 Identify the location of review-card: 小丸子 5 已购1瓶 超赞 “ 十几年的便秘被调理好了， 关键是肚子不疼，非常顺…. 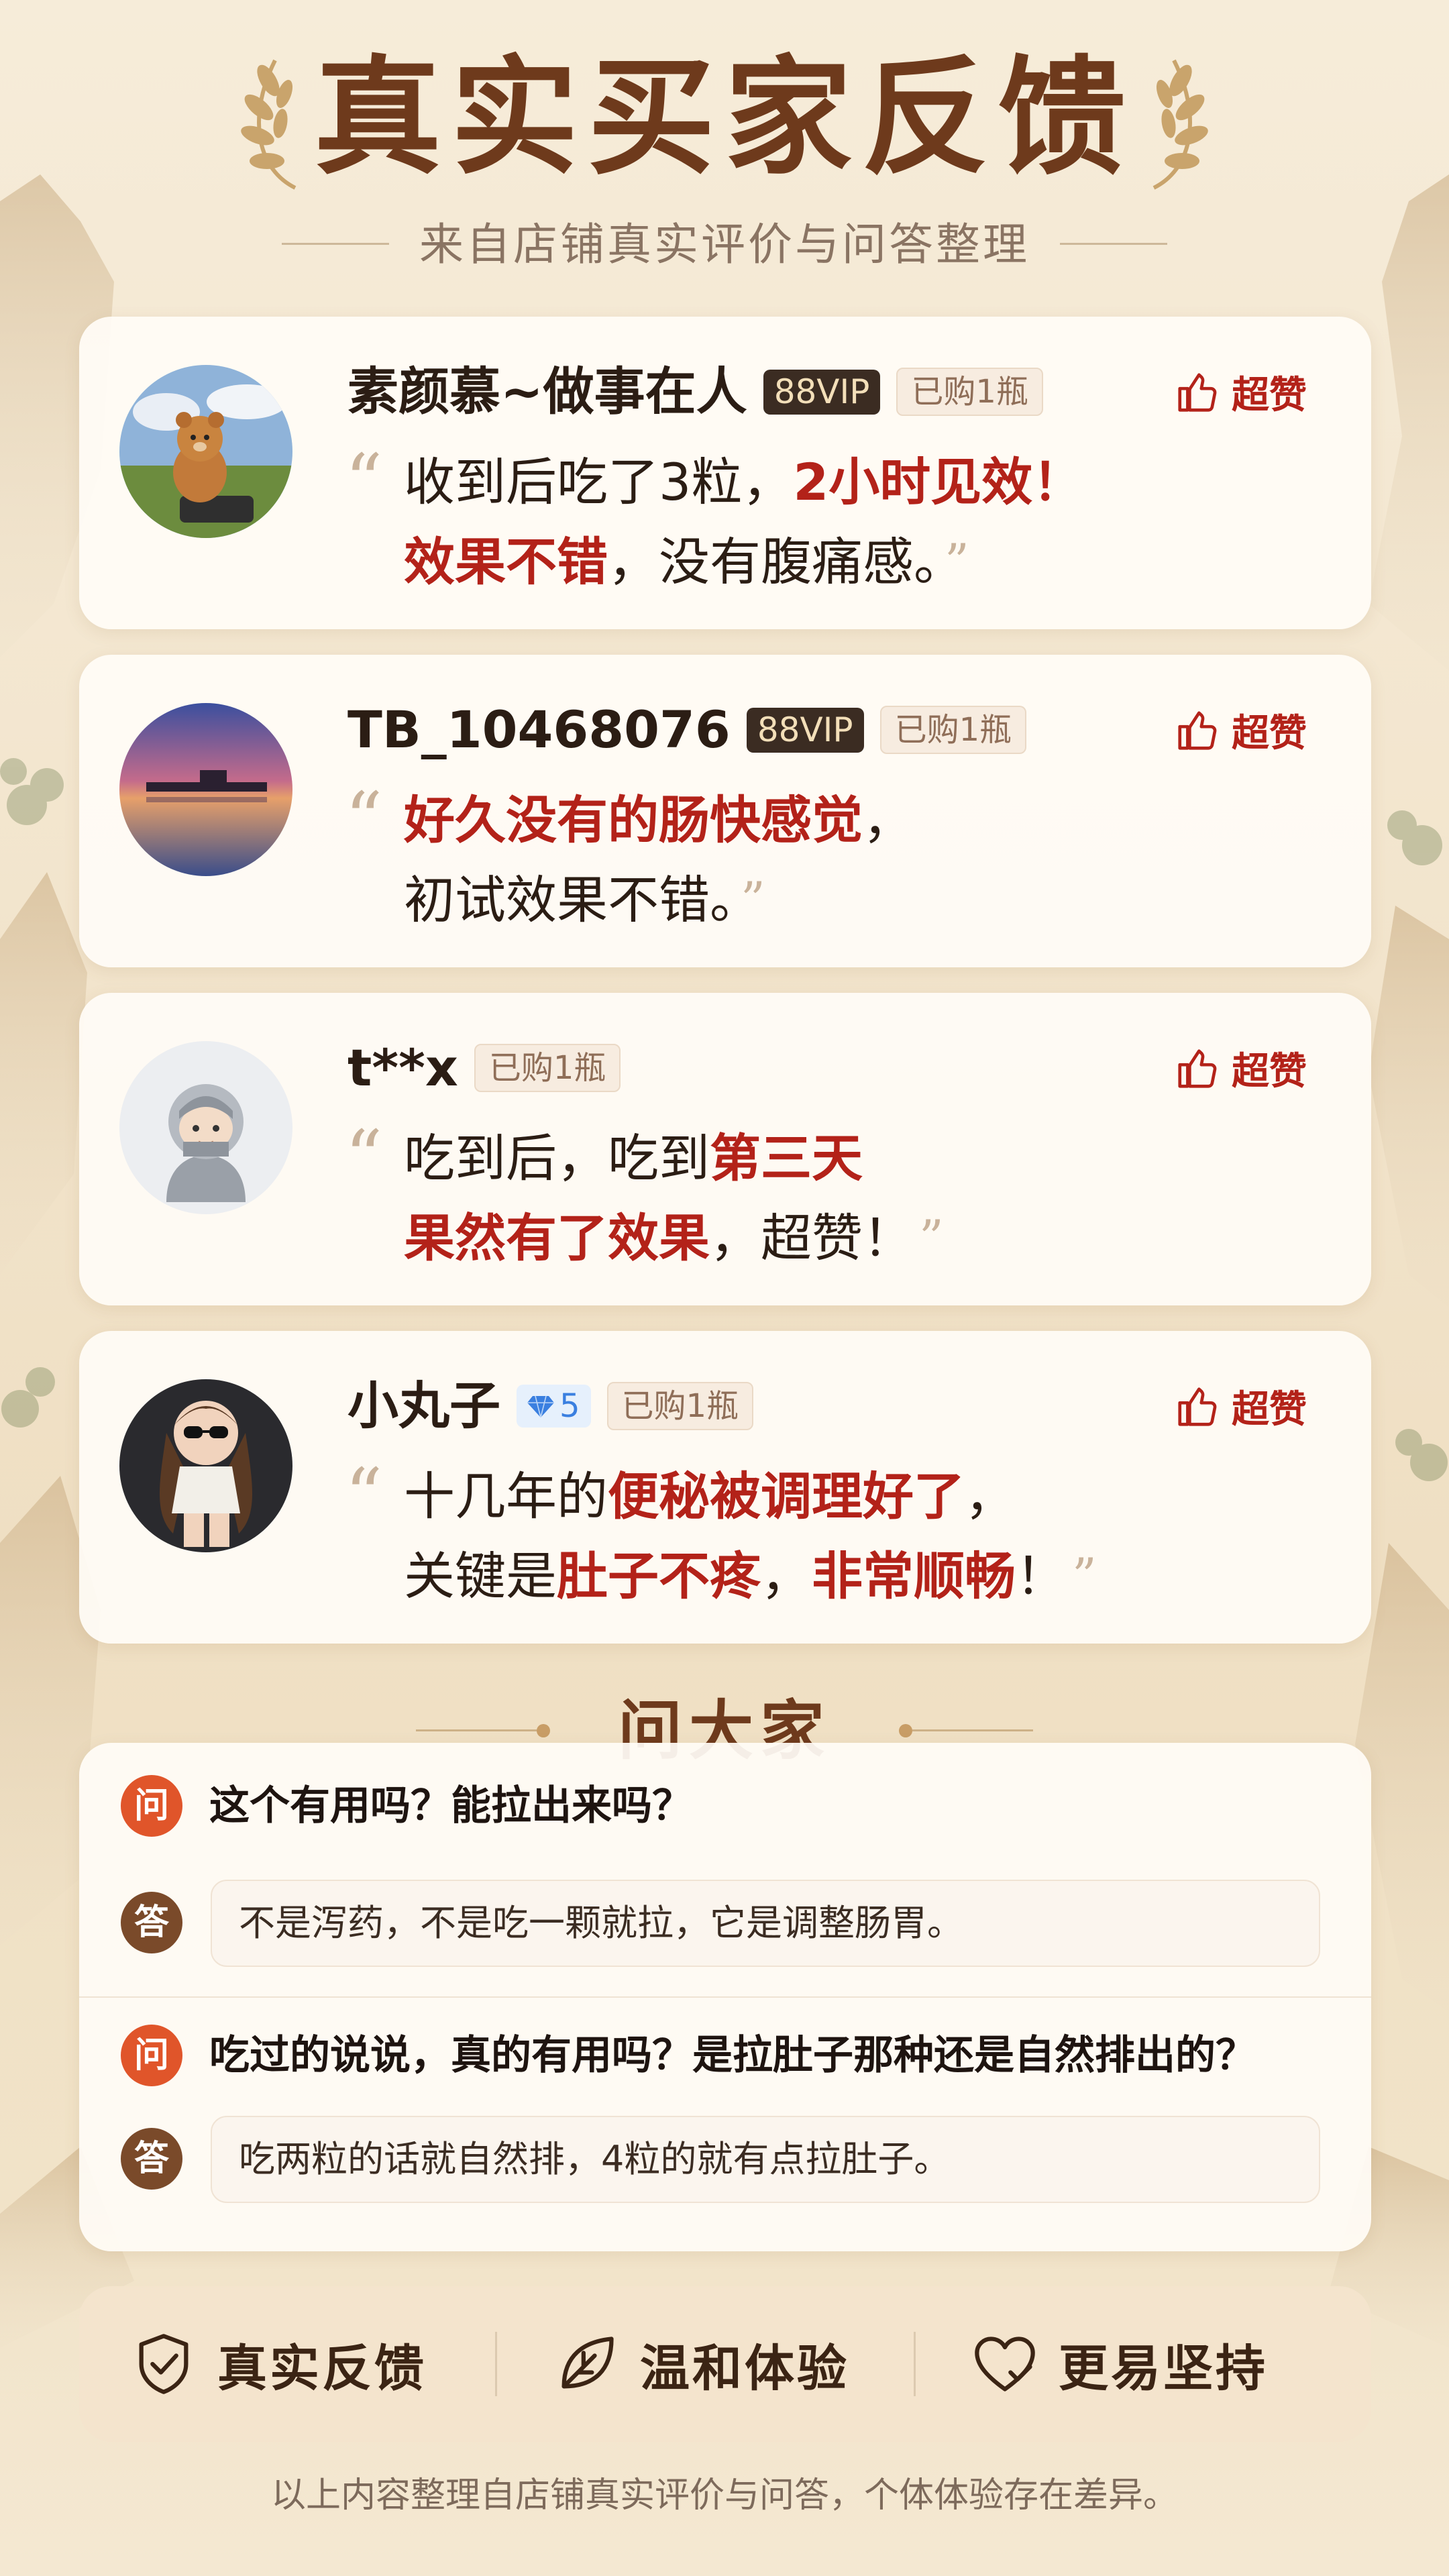
(725, 1487).